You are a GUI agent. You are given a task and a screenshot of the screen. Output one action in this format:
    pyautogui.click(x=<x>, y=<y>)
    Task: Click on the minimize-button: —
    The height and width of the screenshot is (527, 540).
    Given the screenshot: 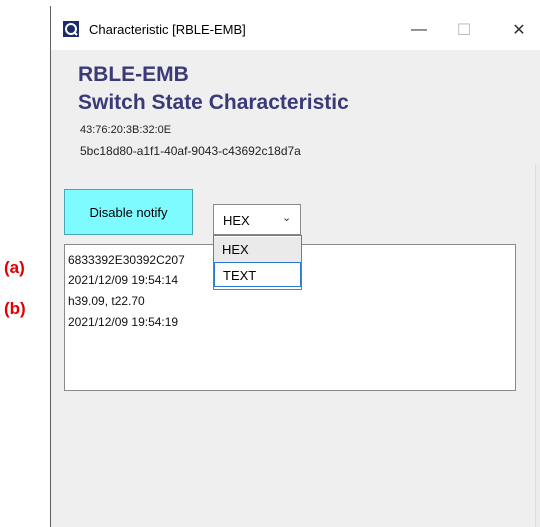 What is the action you would take?
    pyautogui.click(x=419, y=30)
    